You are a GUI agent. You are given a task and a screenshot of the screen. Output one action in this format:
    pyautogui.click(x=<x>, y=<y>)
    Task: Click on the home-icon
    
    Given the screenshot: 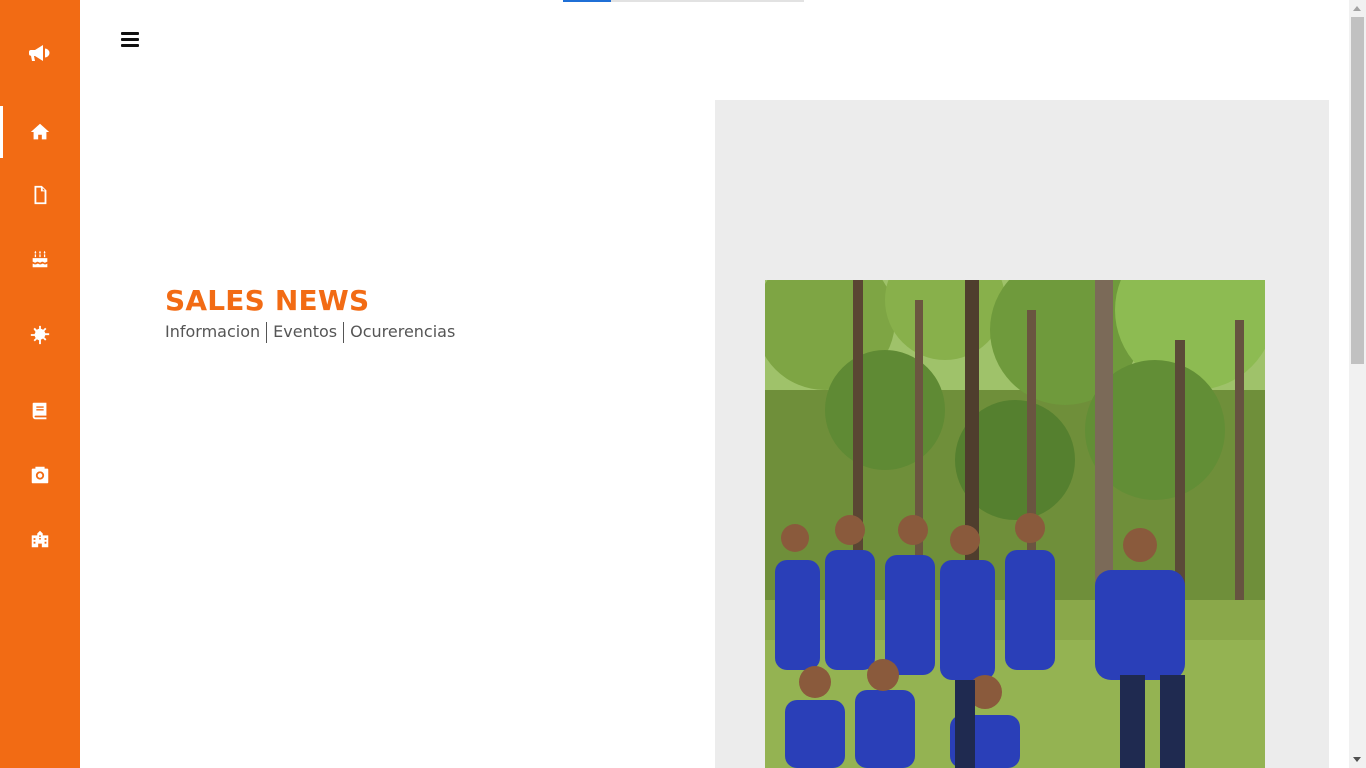 What is the action you would take?
    pyautogui.click(x=40, y=131)
    